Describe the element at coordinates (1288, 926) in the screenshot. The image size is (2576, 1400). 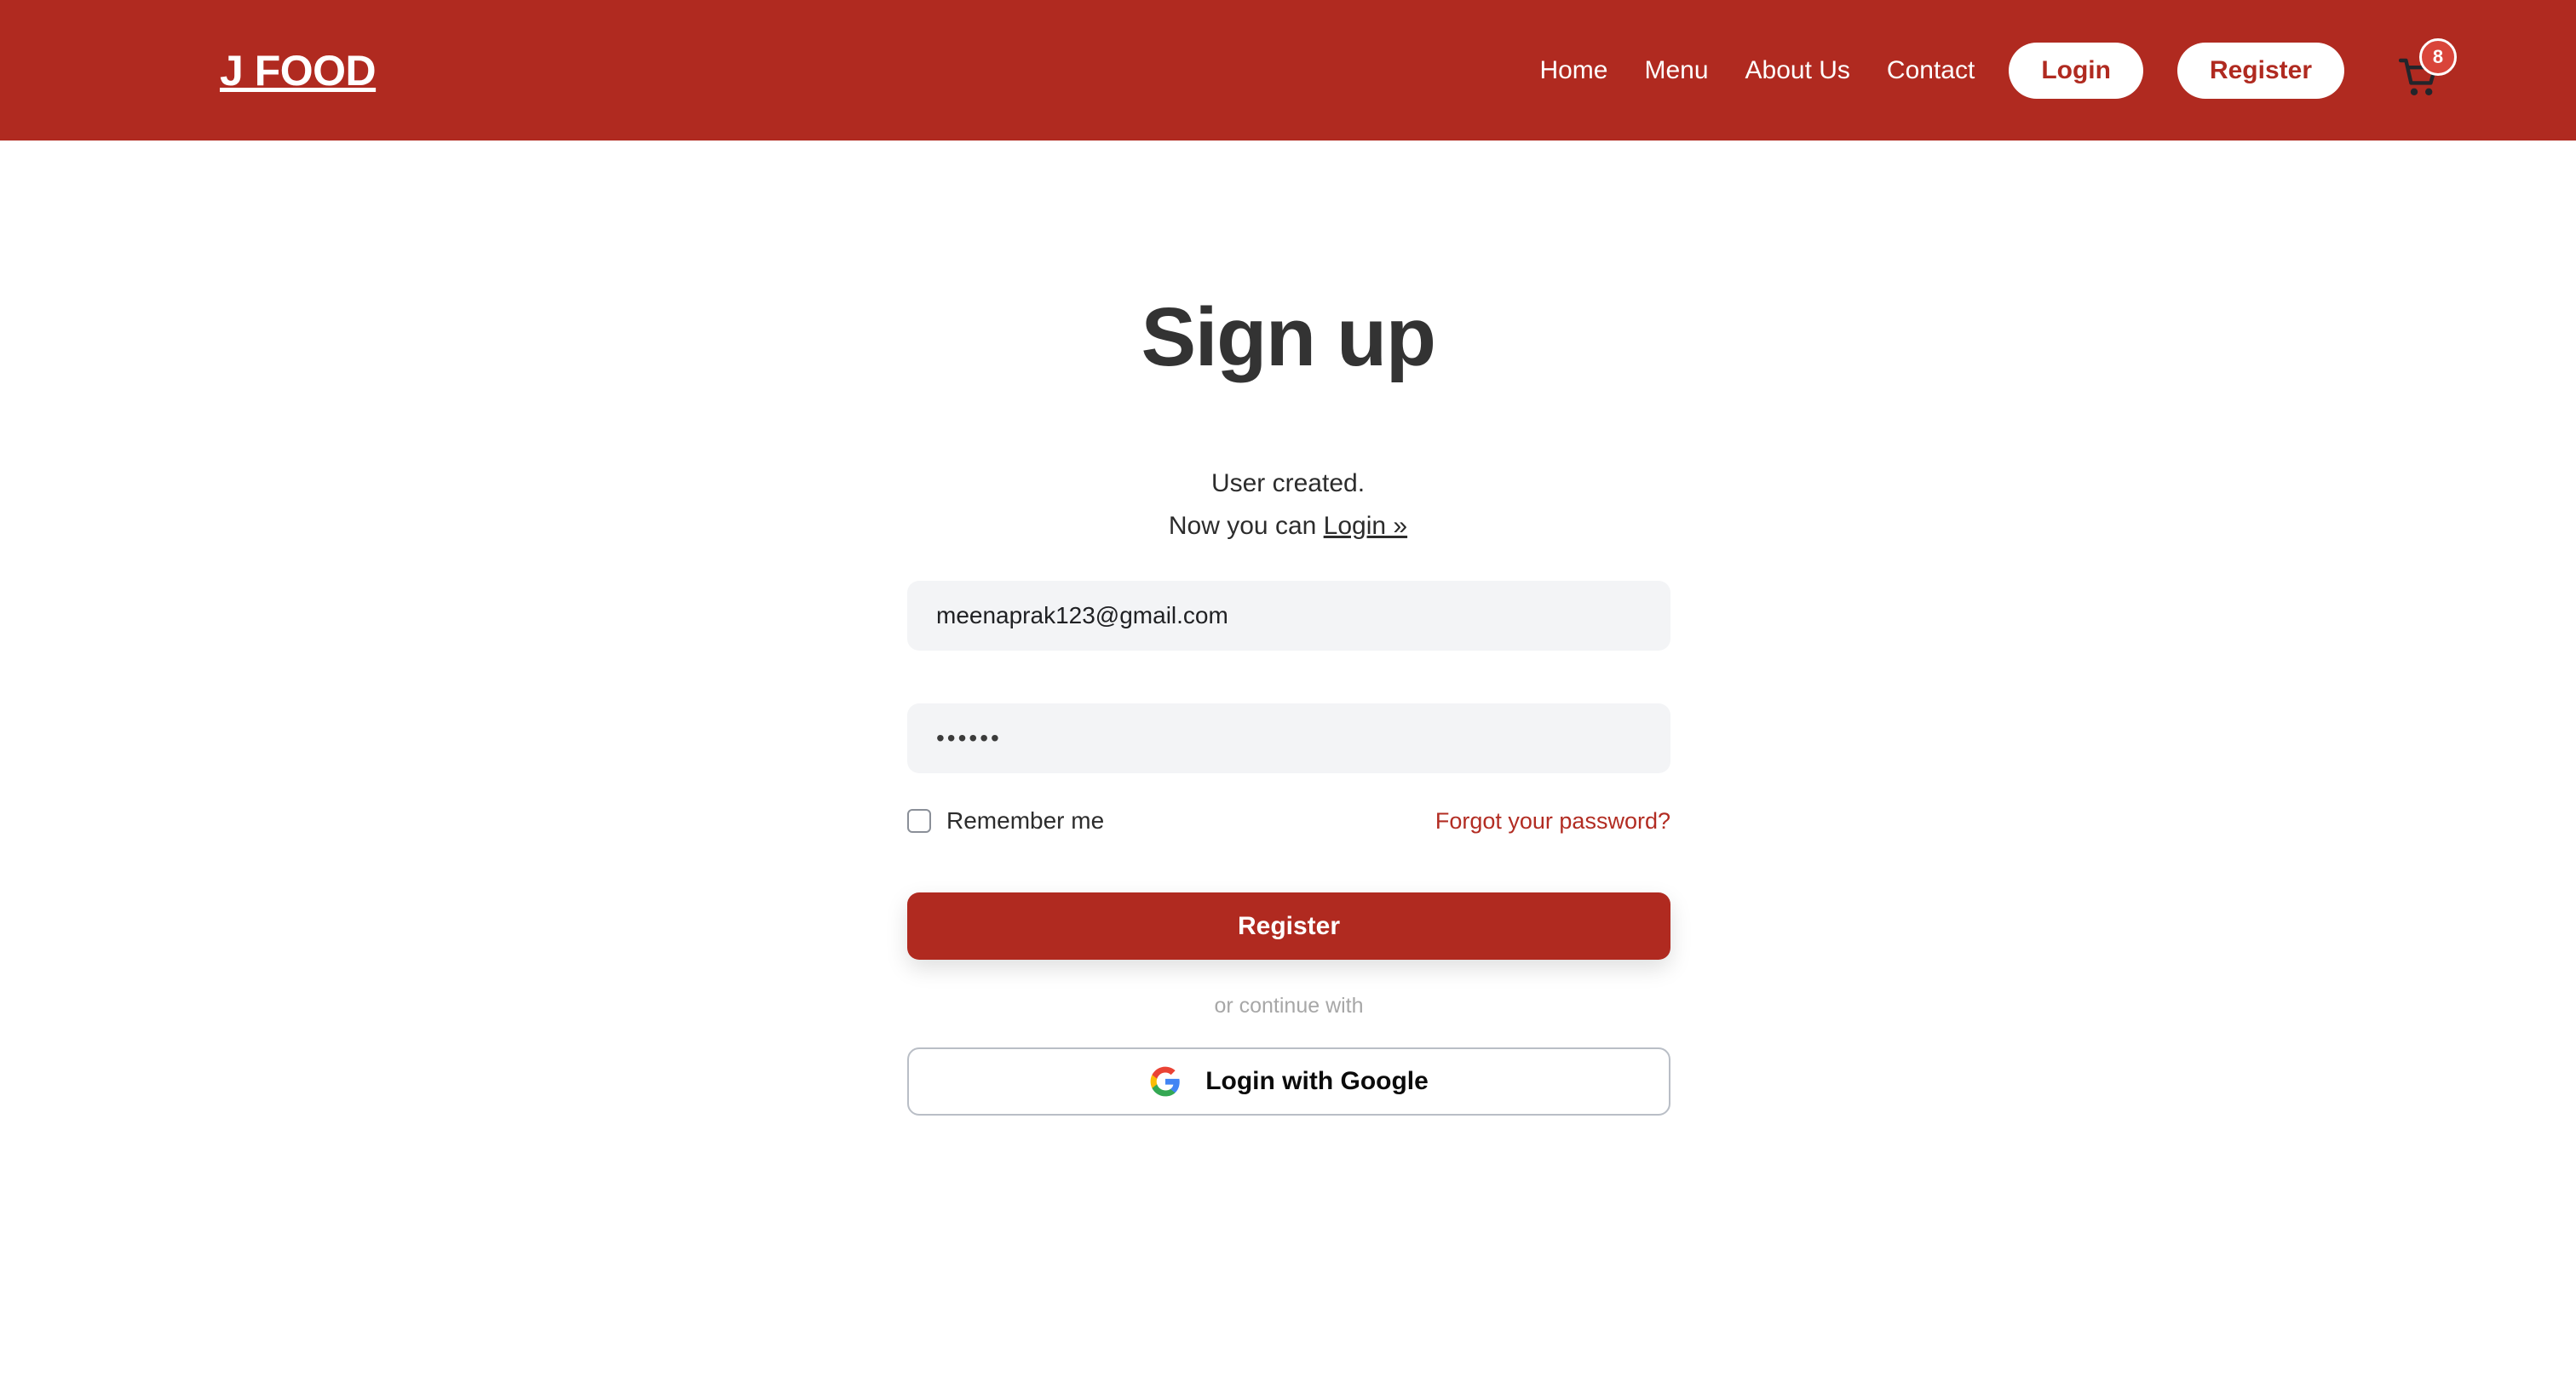
I see `register-submit-button: Register` at that location.